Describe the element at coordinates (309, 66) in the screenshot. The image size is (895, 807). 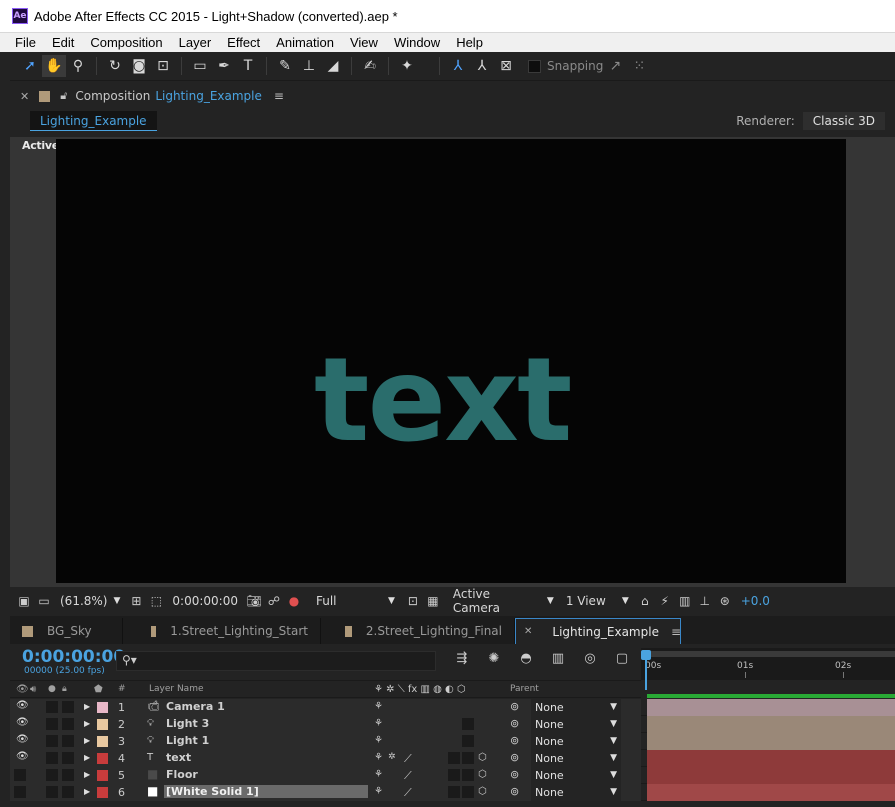
I see `clone-stamp-icon: ⊥` at that location.